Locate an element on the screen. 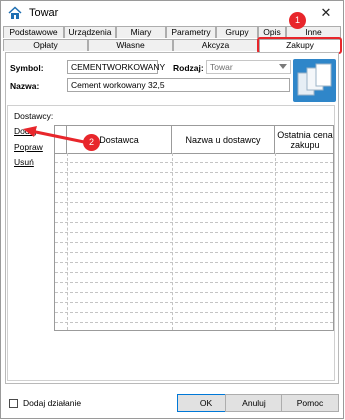 The height and width of the screenshot is (420, 345). tab-akcyza: Akcyza is located at coordinates (215, 45).